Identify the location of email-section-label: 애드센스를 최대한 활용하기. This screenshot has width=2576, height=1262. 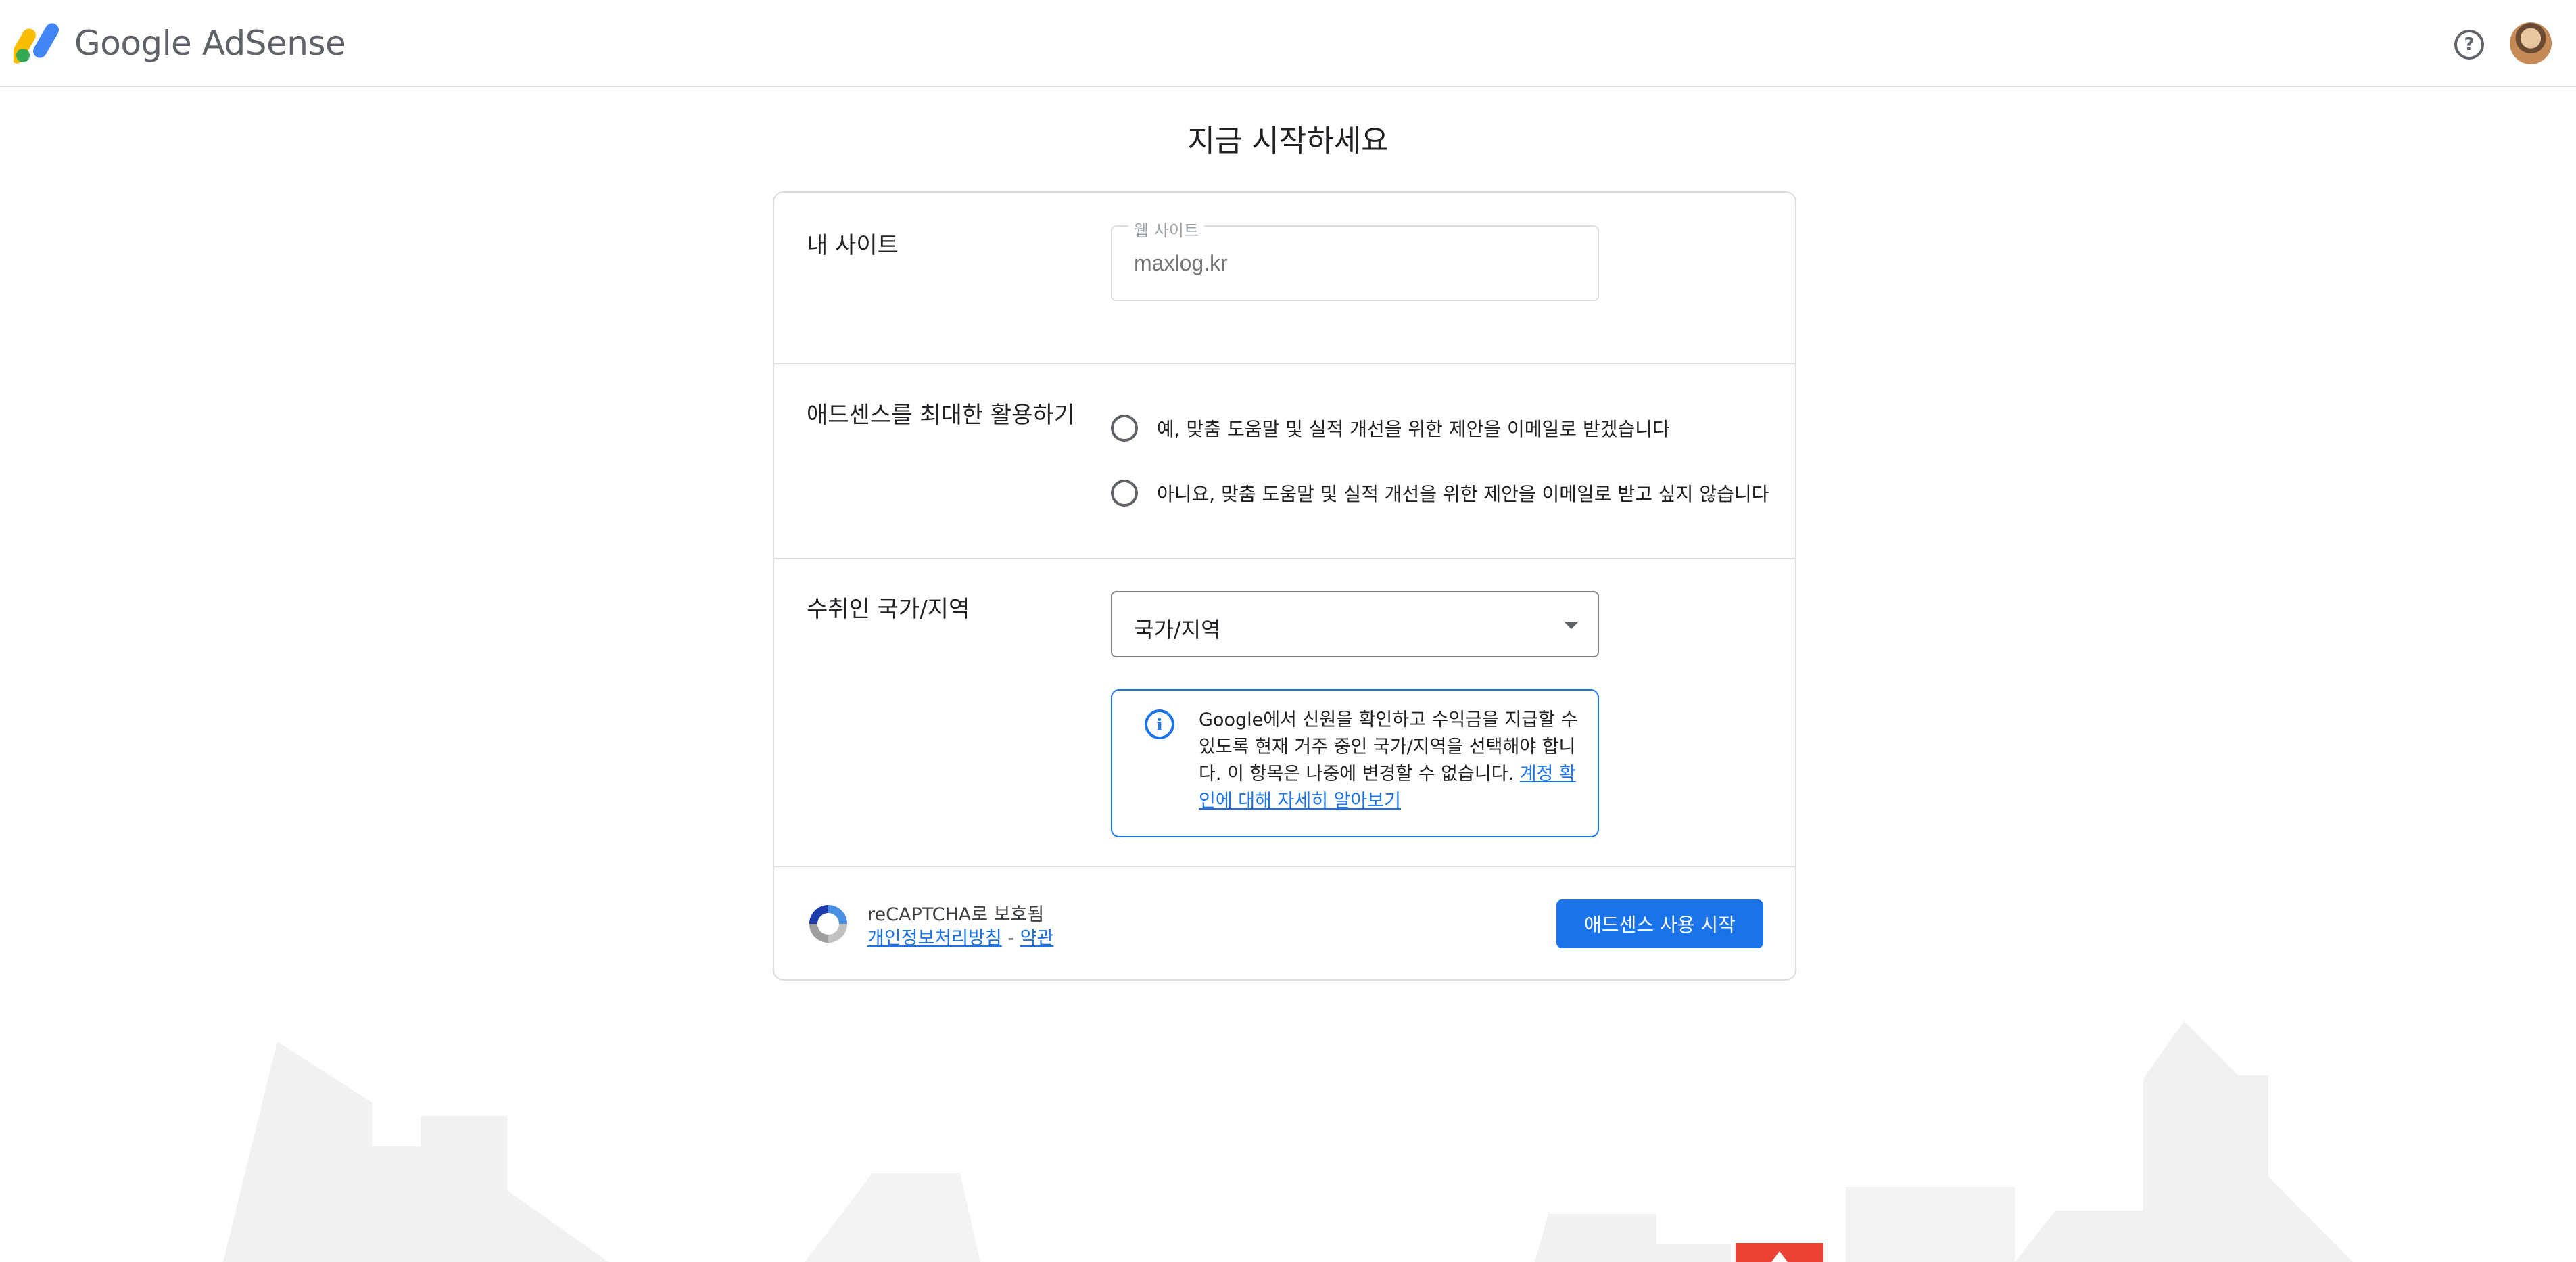
(941, 415).